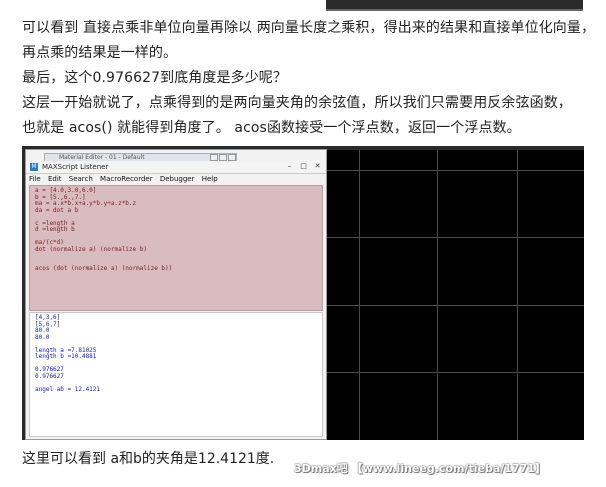 The image size is (606, 487). What do you see at coordinates (176, 167) in the screenshot?
I see `listener-titlebar: M MAXScript Listener – □ ✕` at bounding box center [176, 167].